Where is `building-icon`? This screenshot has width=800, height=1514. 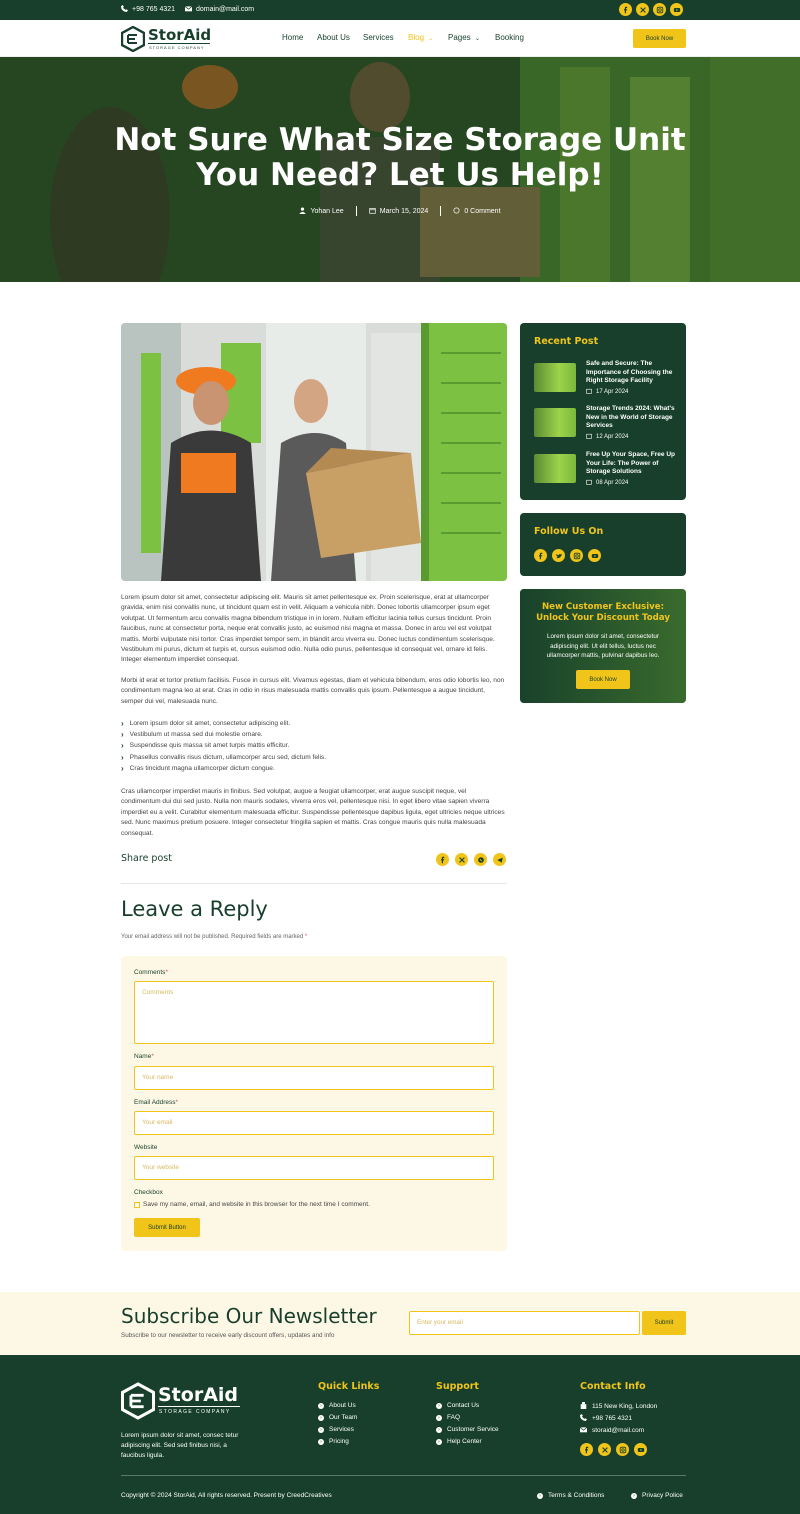
building-icon is located at coordinates (583, 1406).